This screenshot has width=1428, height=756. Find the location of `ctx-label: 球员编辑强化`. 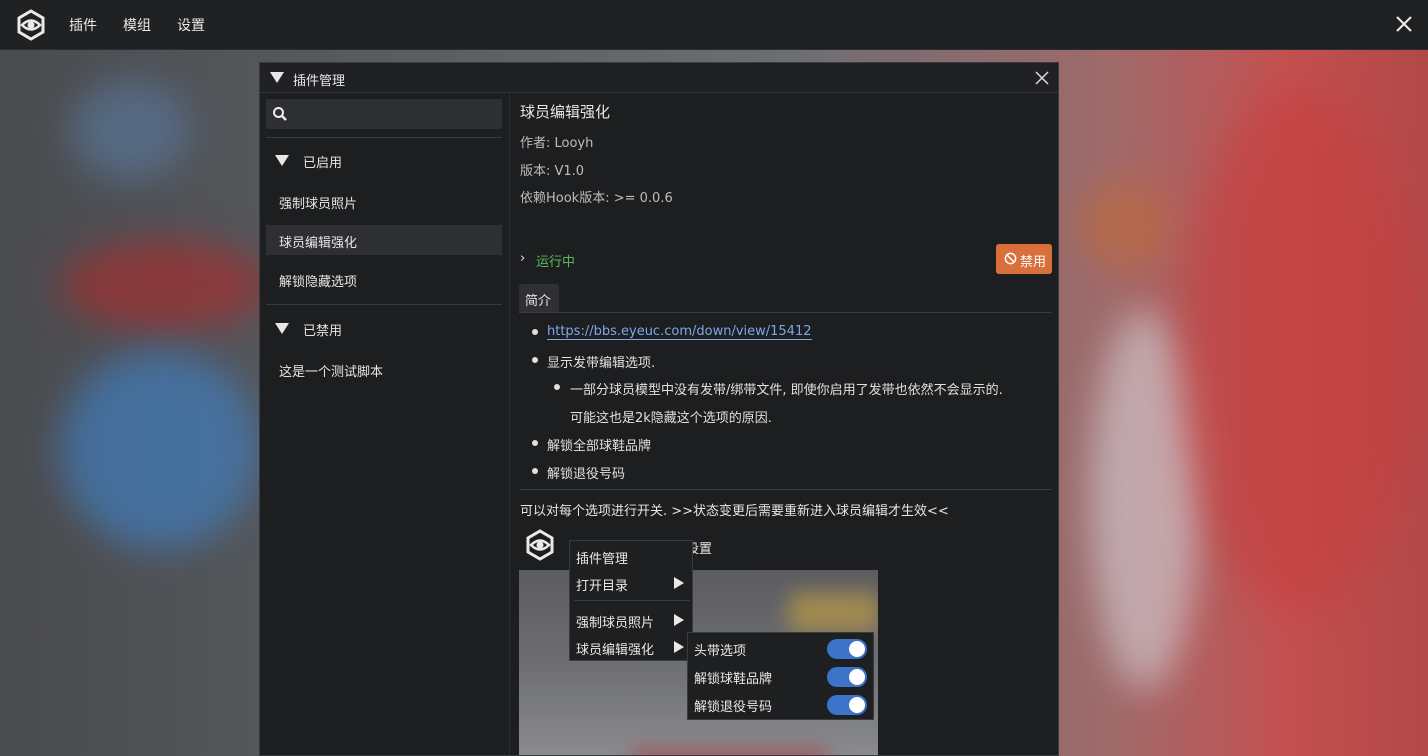

ctx-label: 球员编辑强化 is located at coordinates (615, 650).